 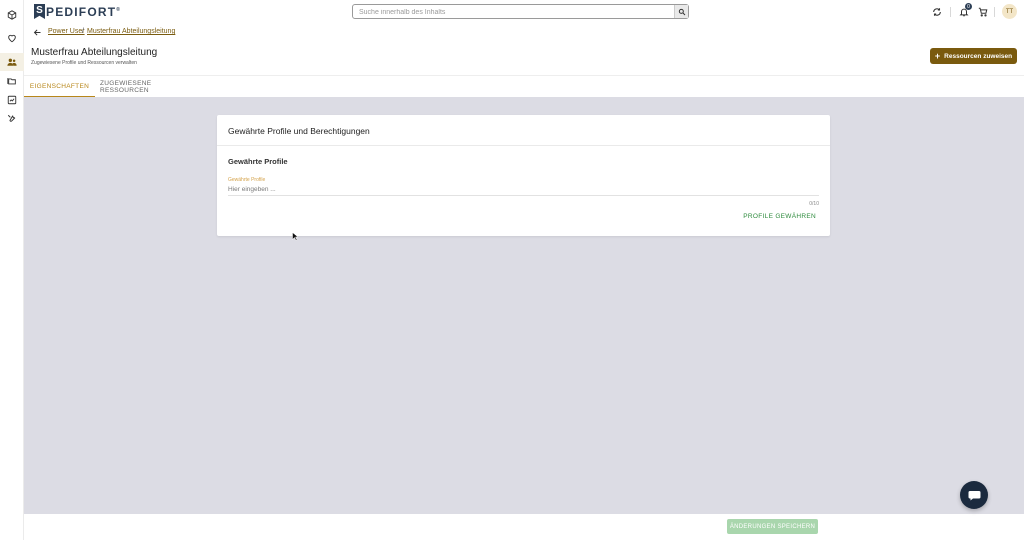 I want to click on report-icon, so click(x=12, y=100).